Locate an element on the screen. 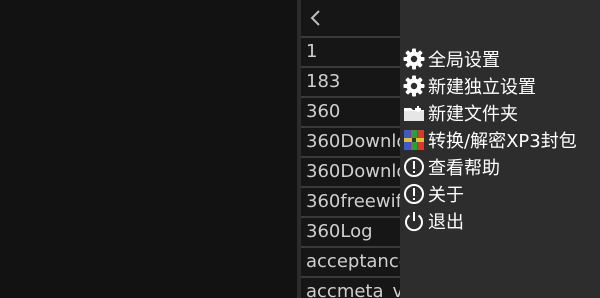 This screenshot has height=298, width=600. menu-item-label: 关于 is located at coordinates (446, 195).